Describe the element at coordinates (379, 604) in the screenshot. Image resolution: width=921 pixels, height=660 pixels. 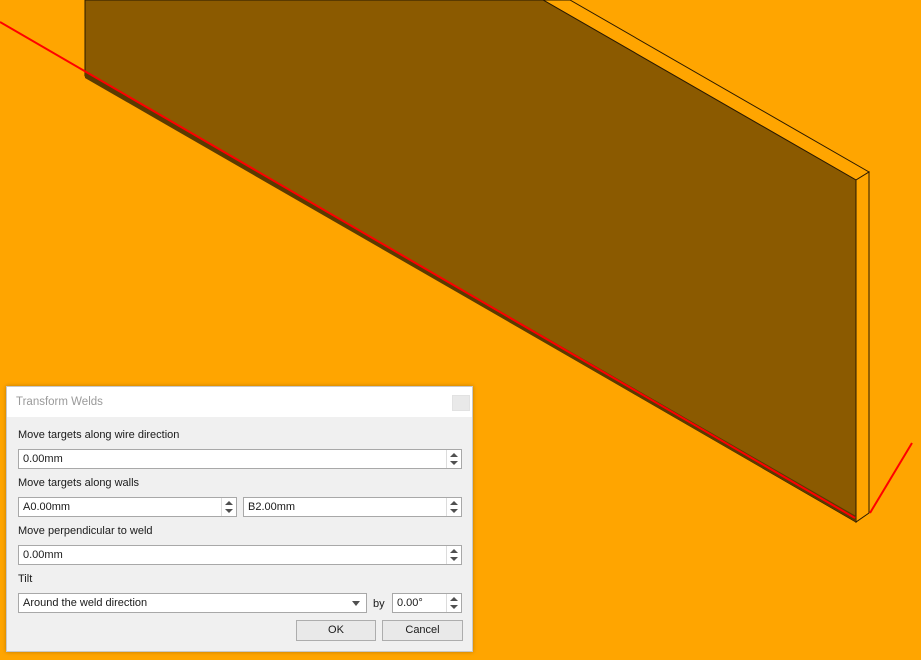
I see `tilt-by-label: by` at that location.